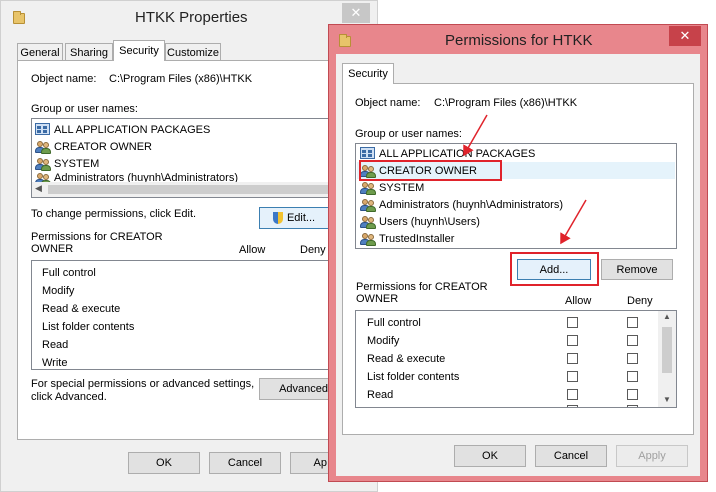  Describe the element at coordinates (573, 222) in the screenshot. I see `arrow-to-add-button` at that location.